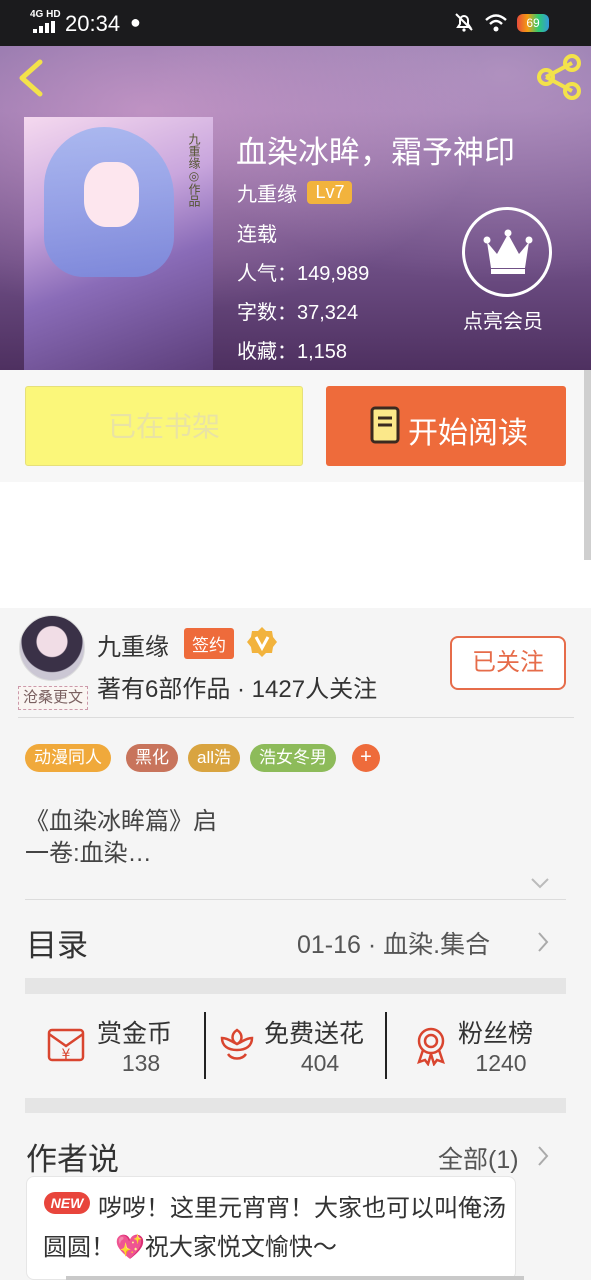 The image size is (591, 1280). I want to click on signed-badge: 签约, so click(209, 643).